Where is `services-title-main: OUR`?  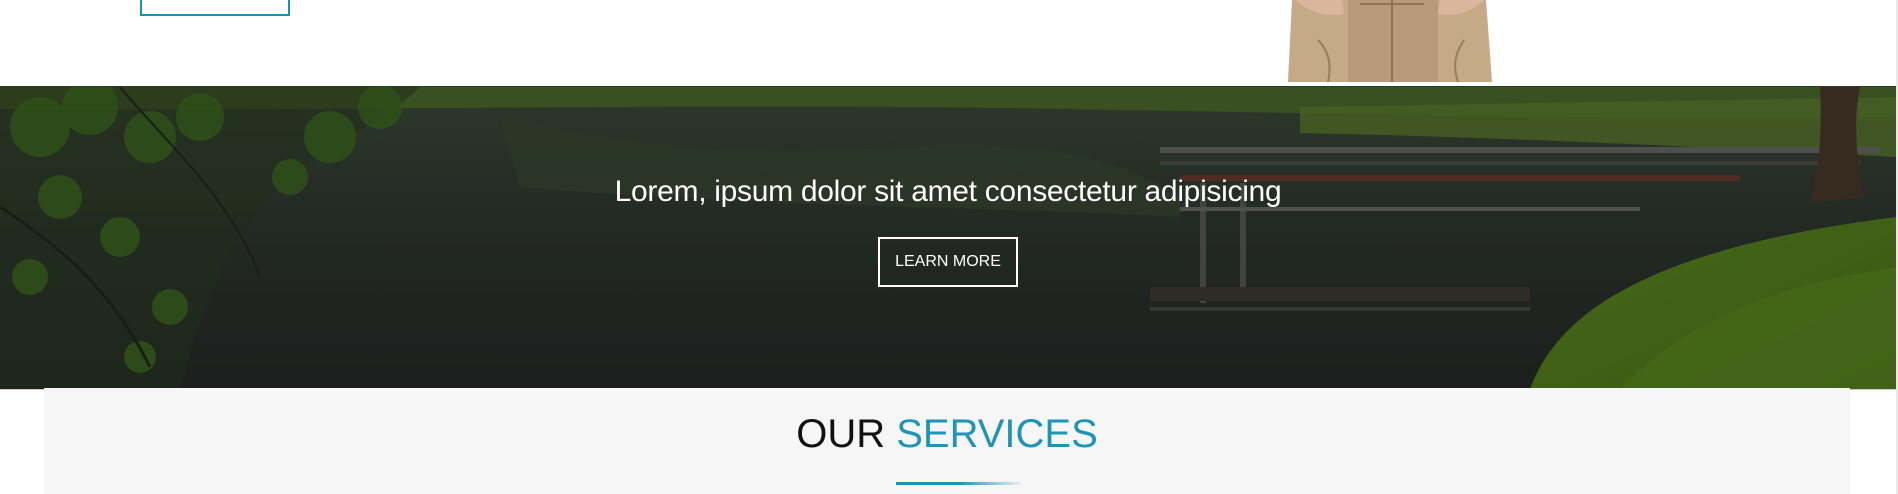
services-title-main: OUR is located at coordinates (841, 434).